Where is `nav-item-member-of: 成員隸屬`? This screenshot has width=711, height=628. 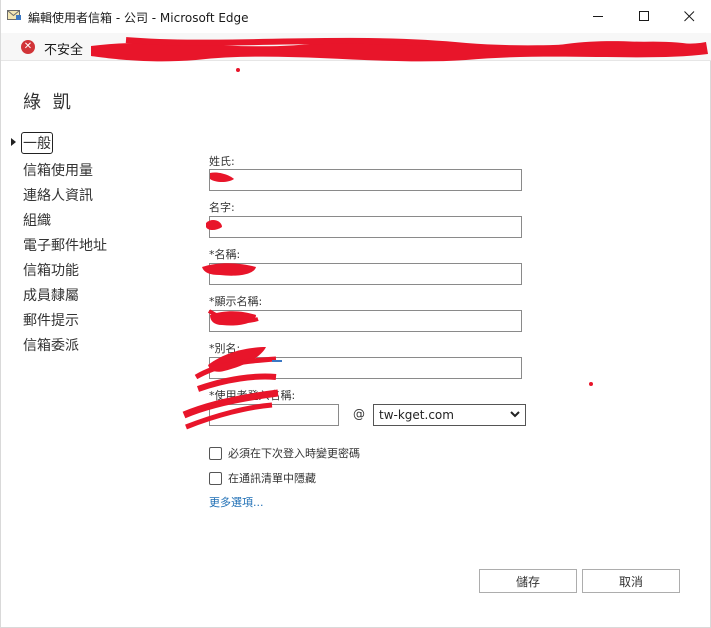 nav-item-member-of: 成員隸屬 is located at coordinates (51, 295).